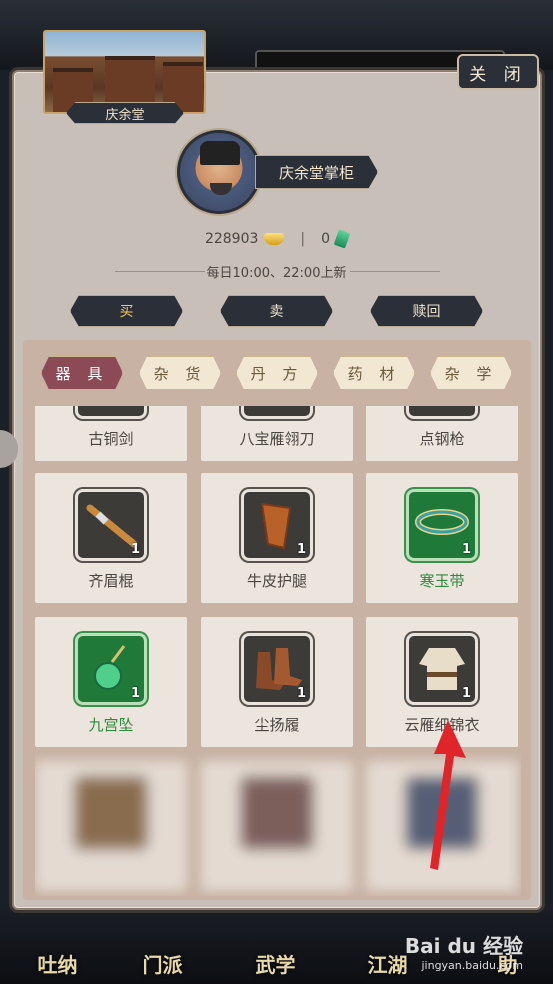 The width and height of the screenshot is (553, 984). Describe the element at coordinates (126, 311) in the screenshot. I see `buy-button: 买` at that location.